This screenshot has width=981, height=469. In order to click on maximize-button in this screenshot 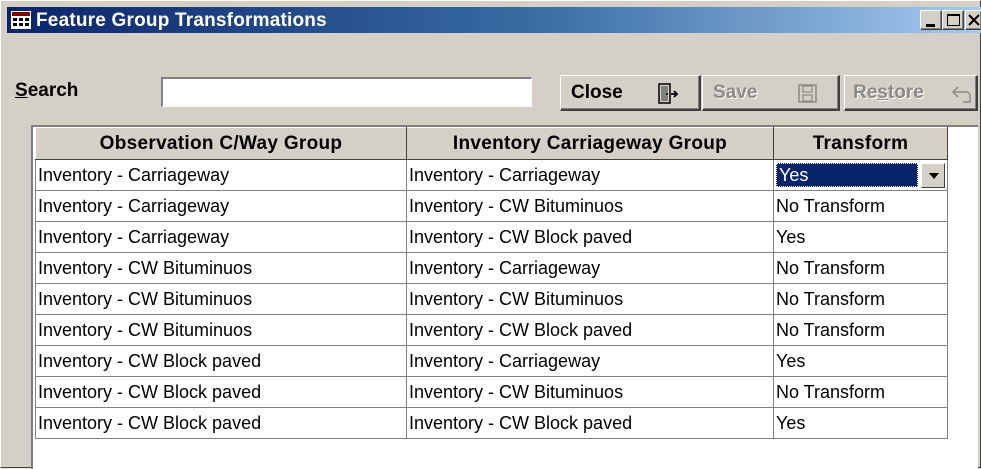, I will do `click(953, 20)`.